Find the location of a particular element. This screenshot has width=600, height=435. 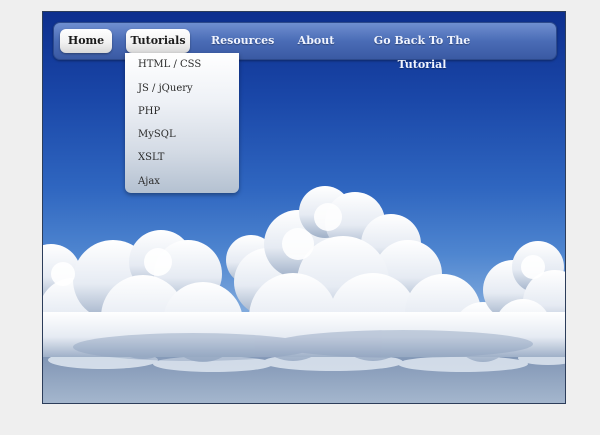

dropdown-item-mysql: MySQL is located at coordinates (157, 134).